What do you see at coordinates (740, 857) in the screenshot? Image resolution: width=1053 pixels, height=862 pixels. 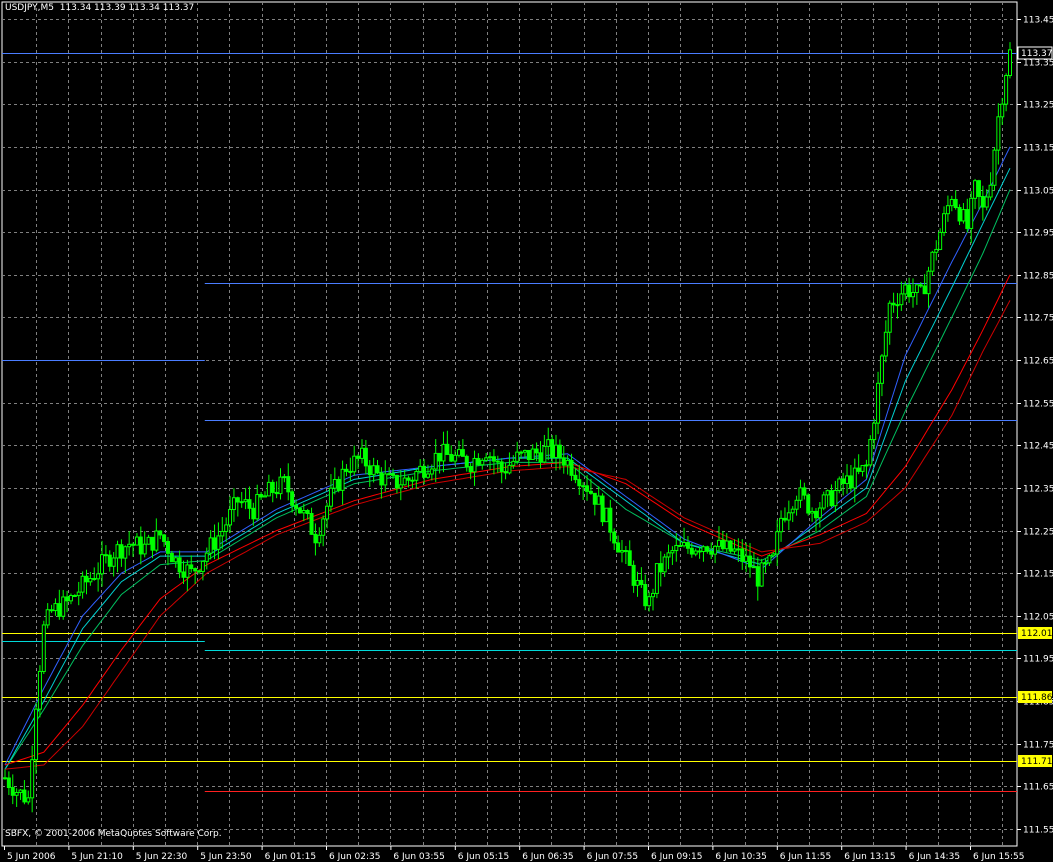 I see `x-tick-label: 6 Jun 10:35` at bounding box center [740, 857].